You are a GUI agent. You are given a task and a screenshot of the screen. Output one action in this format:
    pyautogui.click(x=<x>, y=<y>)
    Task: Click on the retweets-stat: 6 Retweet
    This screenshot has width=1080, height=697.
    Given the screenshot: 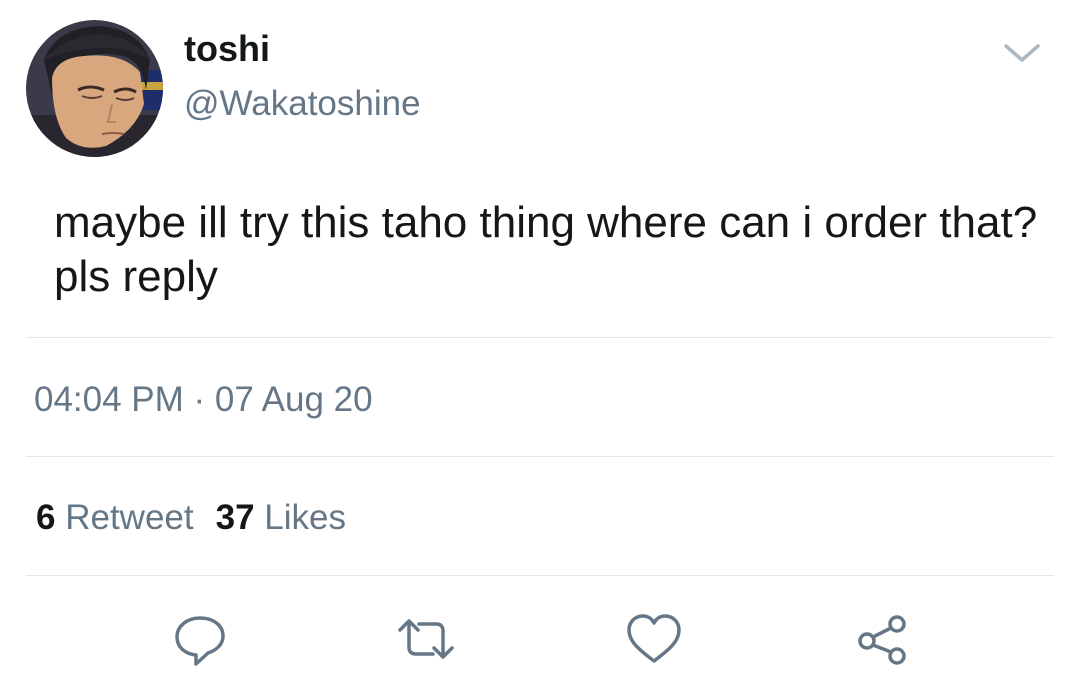 What is the action you would take?
    pyautogui.click(x=115, y=517)
    